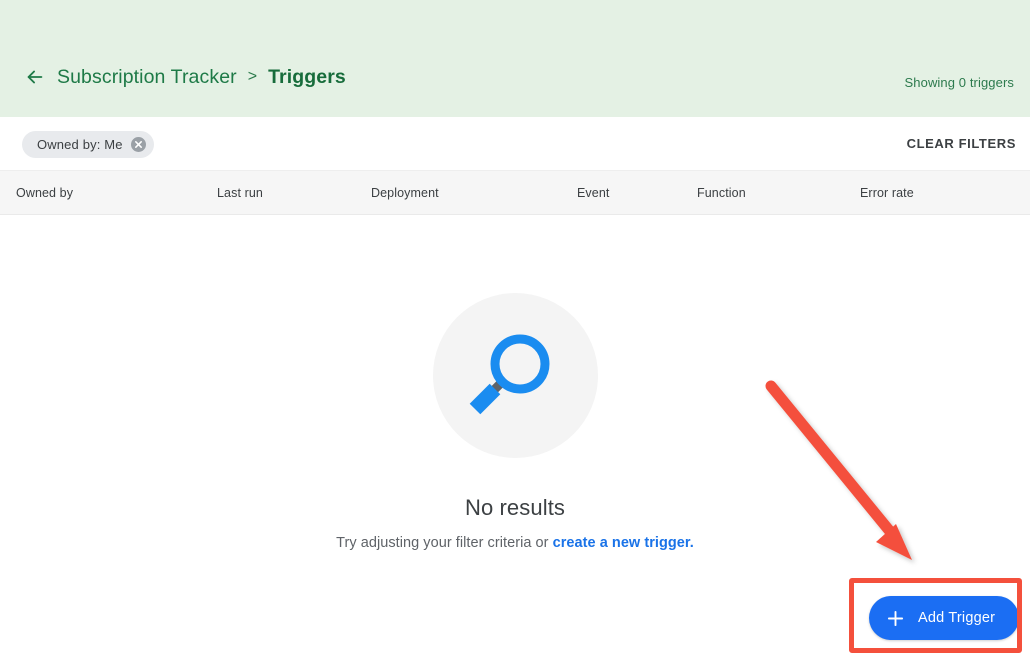  Describe the element at coordinates (593, 193) in the screenshot. I see `column-header-event: Event` at that location.